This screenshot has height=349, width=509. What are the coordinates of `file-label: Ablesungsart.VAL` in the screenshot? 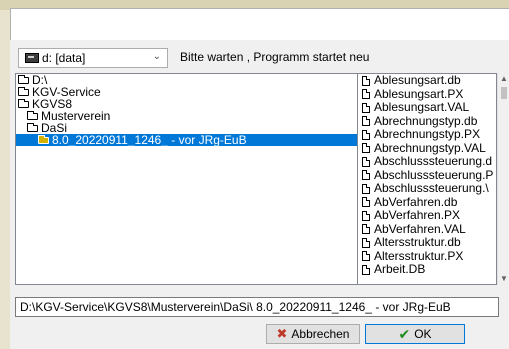 It's located at (422, 108).